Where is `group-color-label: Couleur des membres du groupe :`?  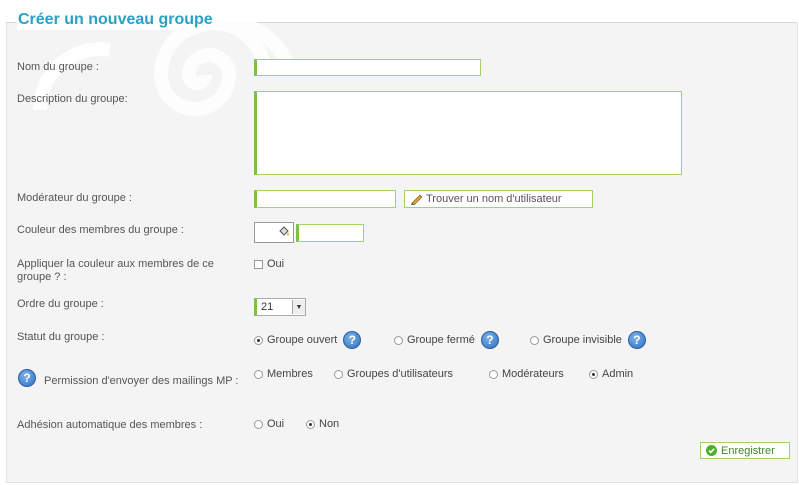 group-color-label: Couleur des membres du groupe : is located at coordinates (100, 230).